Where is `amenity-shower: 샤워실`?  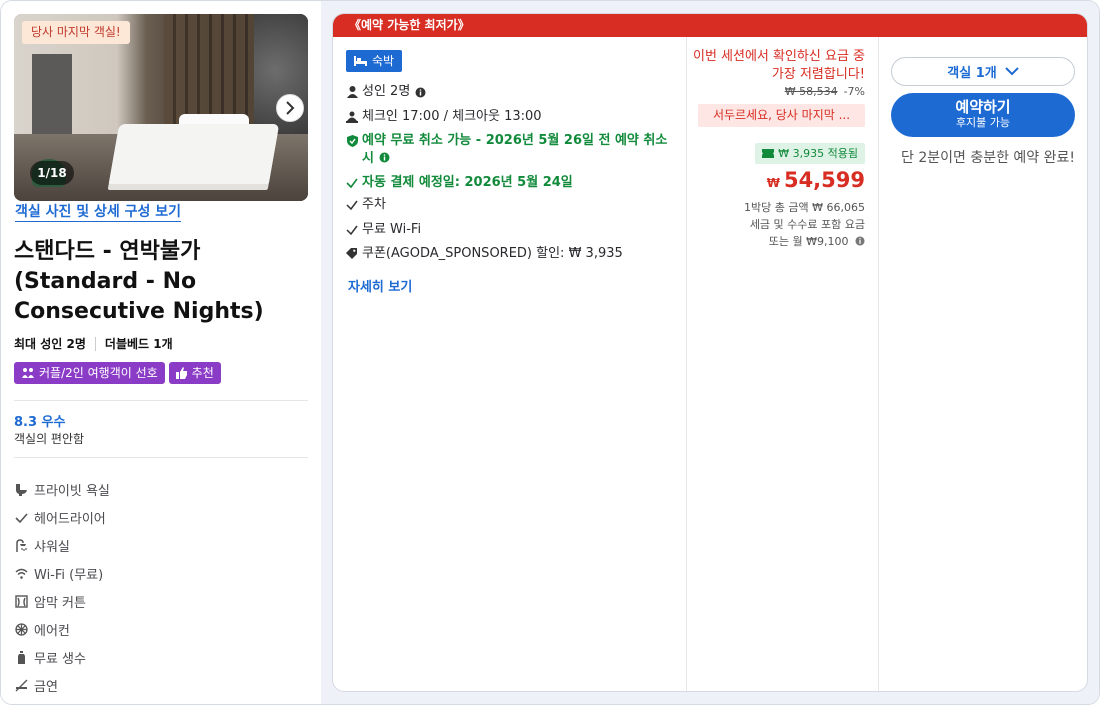 amenity-shower: 샤워실 is located at coordinates (62, 545).